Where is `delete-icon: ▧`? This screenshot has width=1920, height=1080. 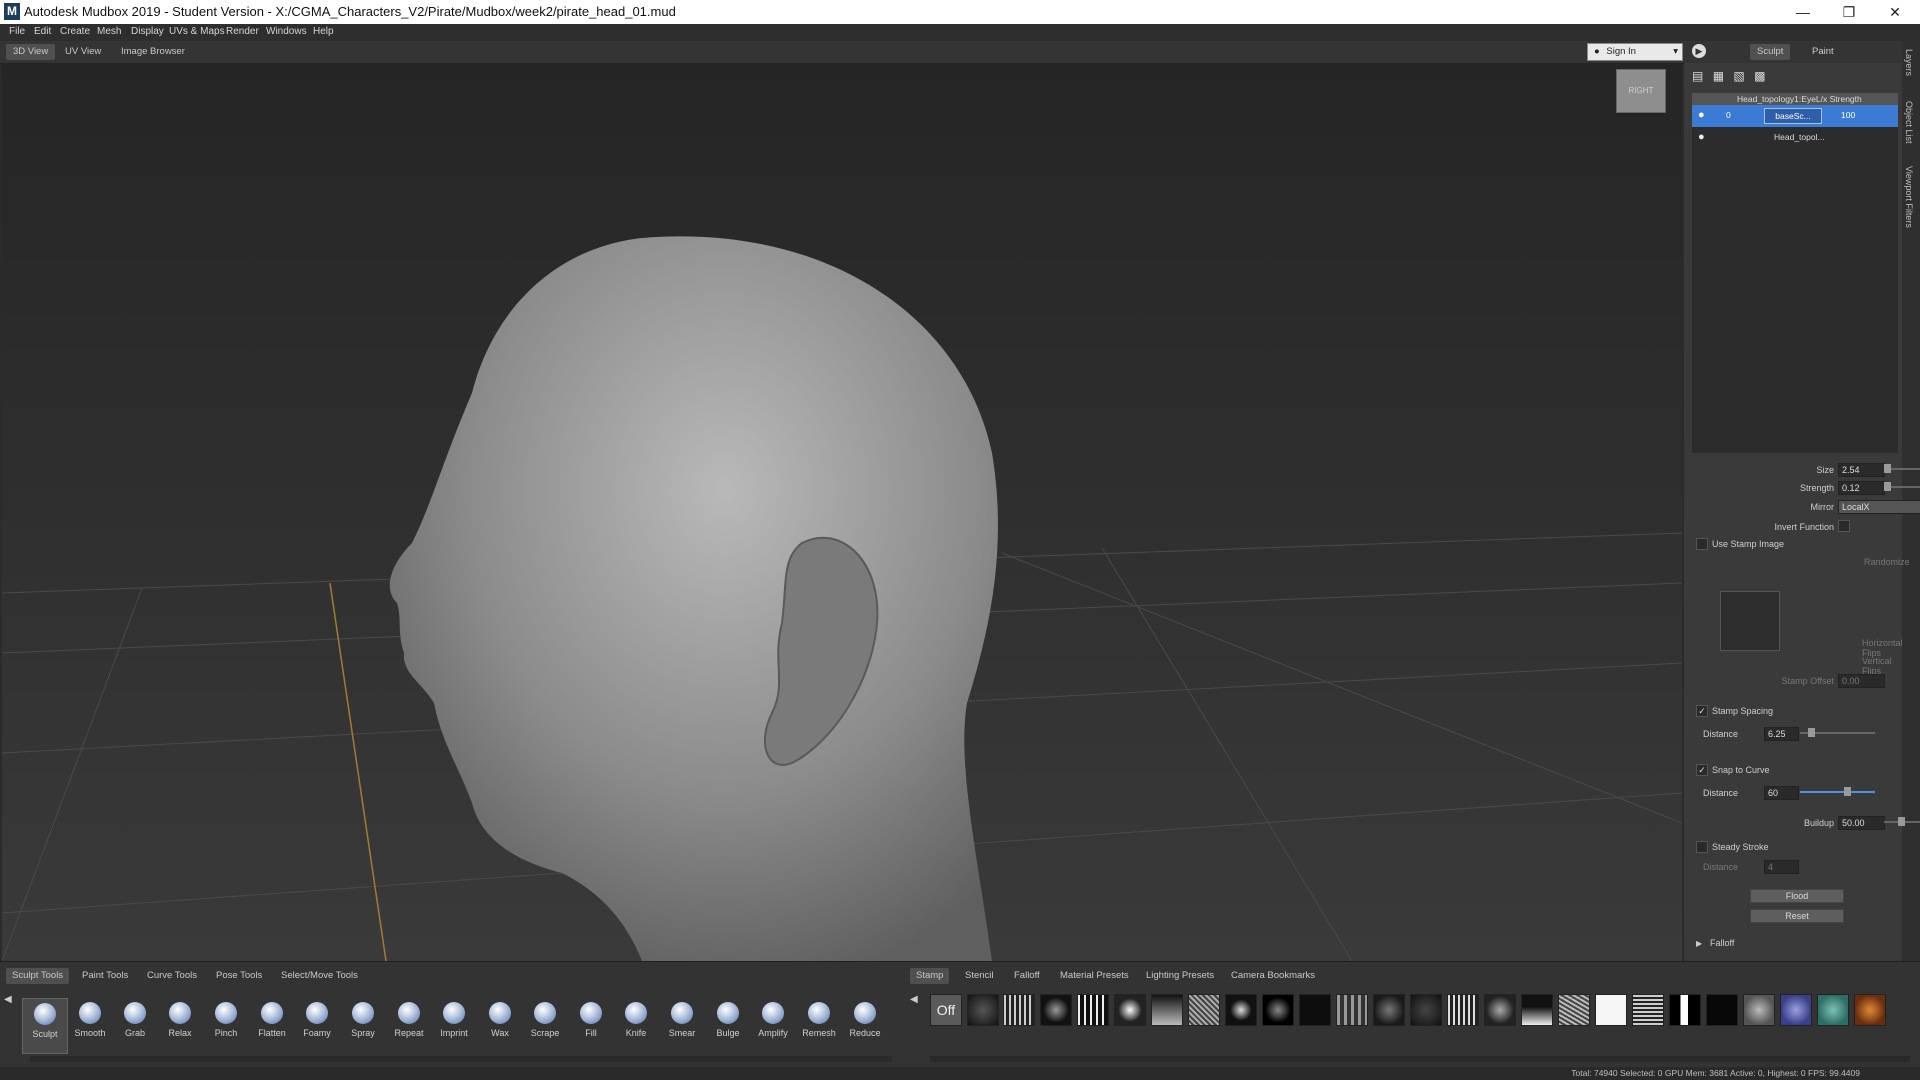
delete-icon: ▧ is located at coordinates (1738, 76).